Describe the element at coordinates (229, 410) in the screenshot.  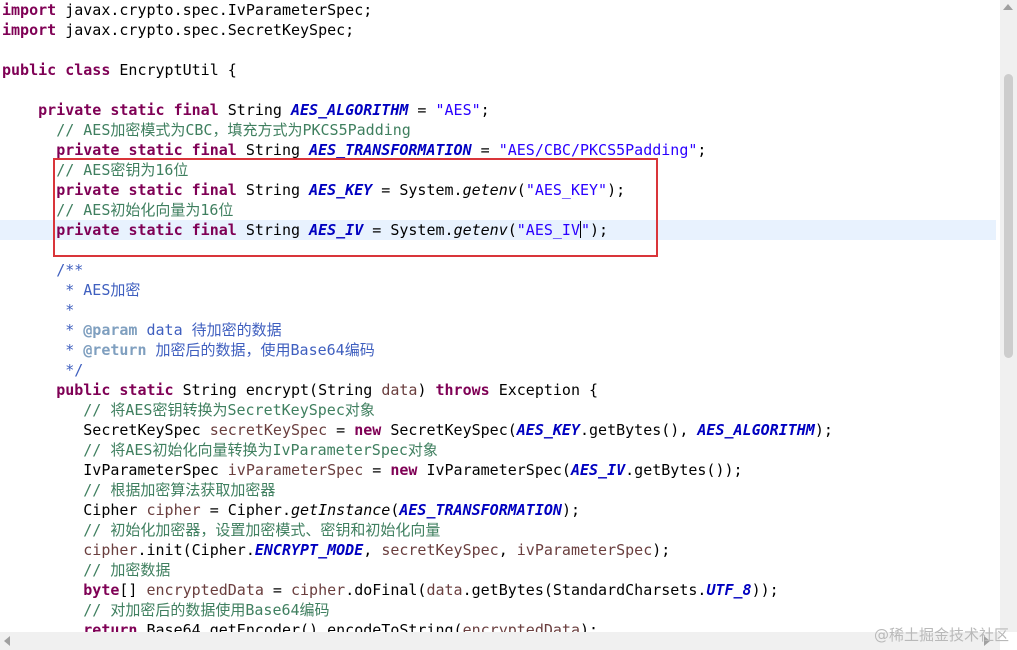
I see `code-token: // 将AES密钥转换为SecretKeySpec对象` at that location.